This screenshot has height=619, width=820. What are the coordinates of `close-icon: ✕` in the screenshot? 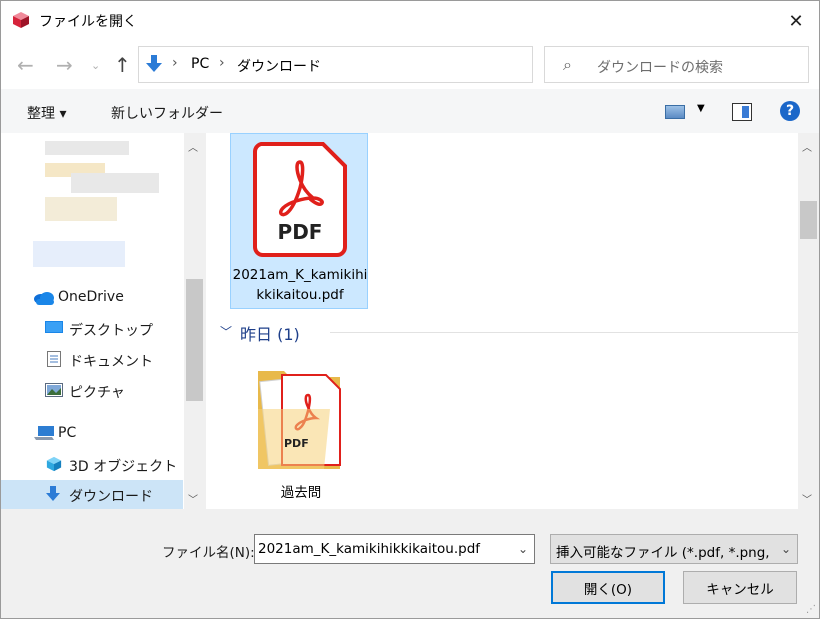 It's located at (796, 21).